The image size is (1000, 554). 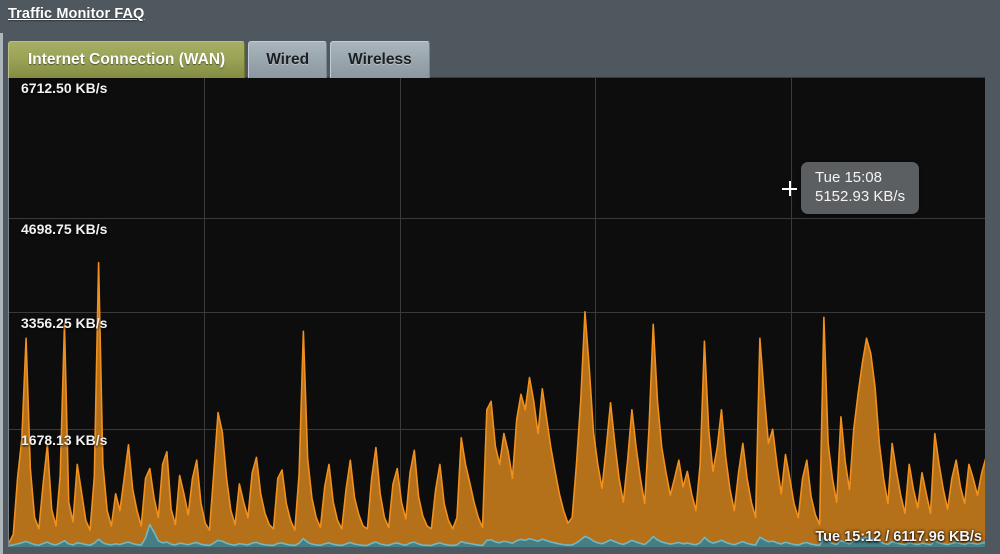 I want to click on current-rate-readout: Tue 15:12 / 6117.96 KB/s, so click(x=898, y=537).